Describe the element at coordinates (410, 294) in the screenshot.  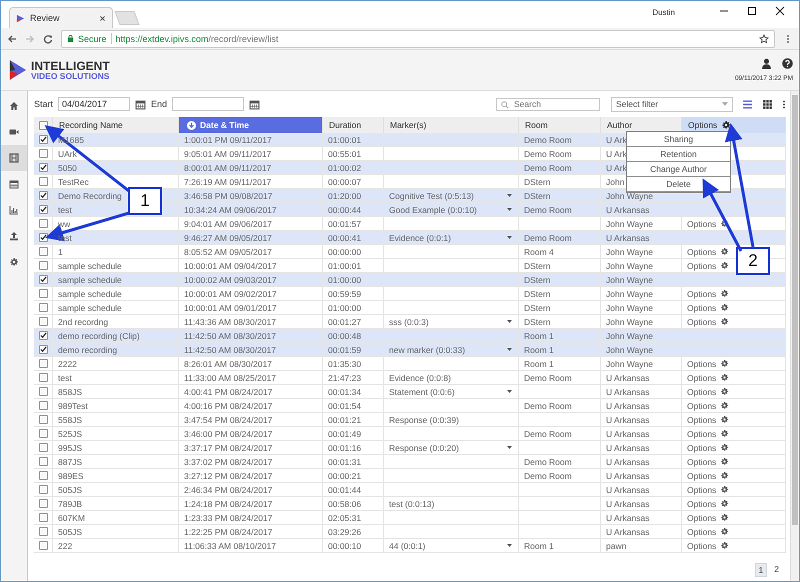
I see `table-row: sample schedule 10:00:01 AM 09/02/2017 00:59:59 DStern John Wayne Options` at that location.